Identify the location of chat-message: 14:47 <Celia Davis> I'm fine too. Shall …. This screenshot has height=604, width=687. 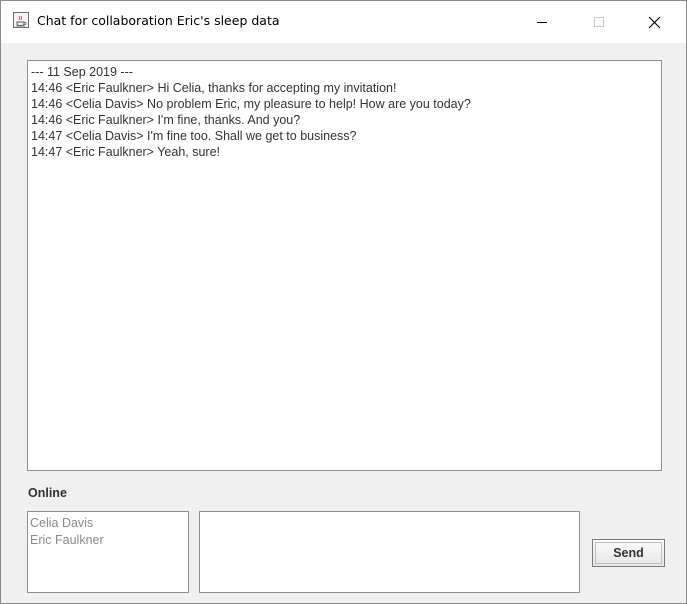
(194, 136).